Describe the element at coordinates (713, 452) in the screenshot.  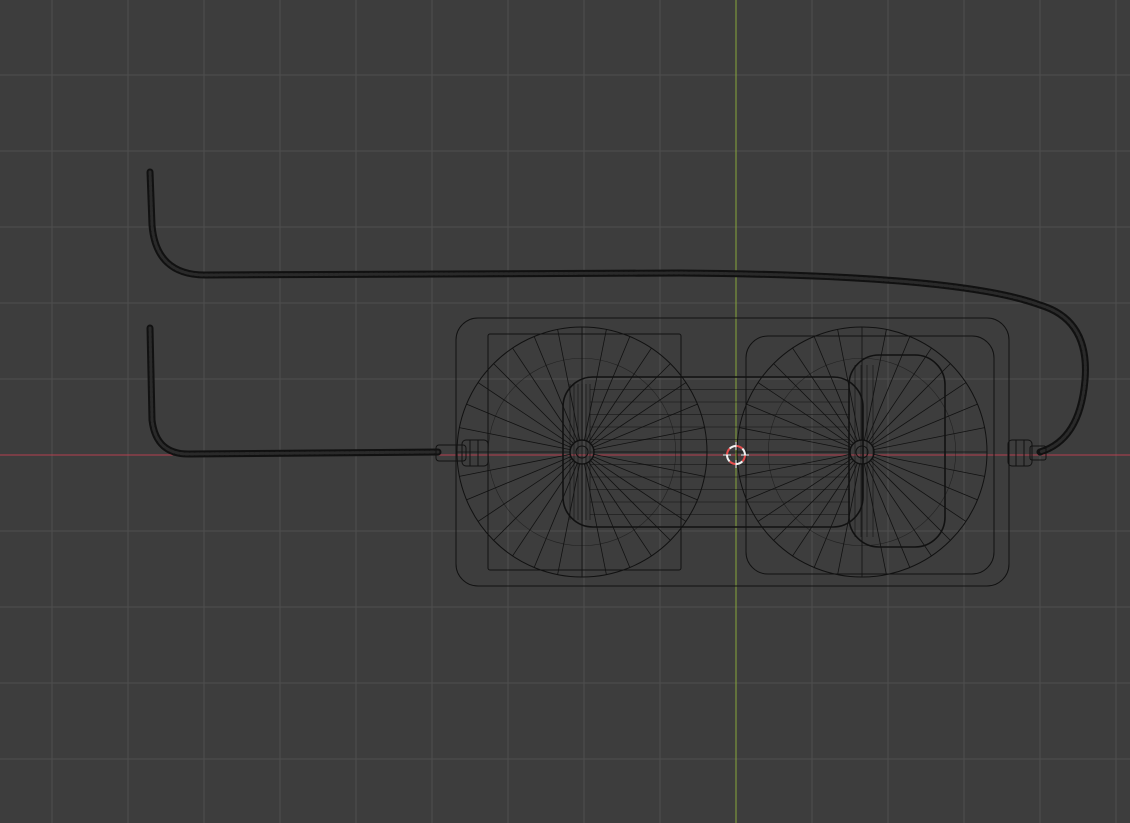
I see `central-capsule` at that location.